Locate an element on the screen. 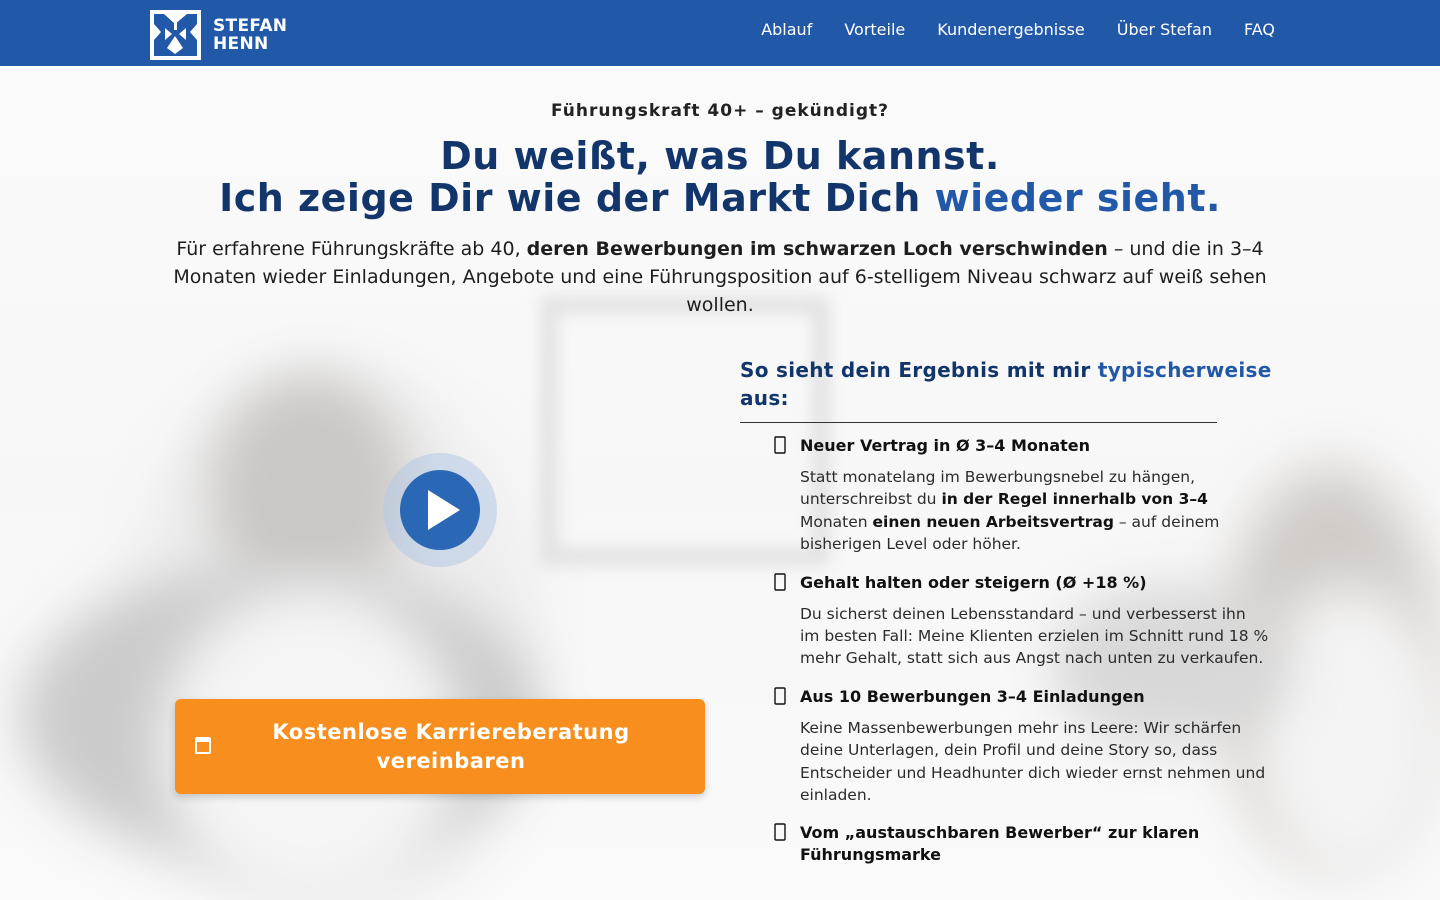  item-text-part: Monaten is located at coordinates (836, 521).